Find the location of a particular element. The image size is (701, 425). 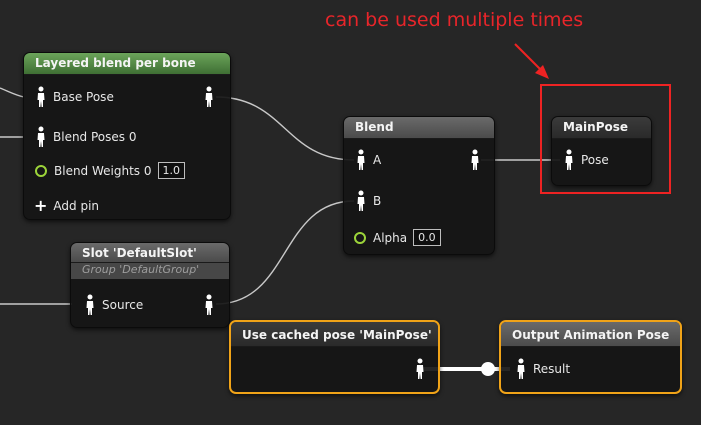

node-title: Blend is located at coordinates (419, 128).